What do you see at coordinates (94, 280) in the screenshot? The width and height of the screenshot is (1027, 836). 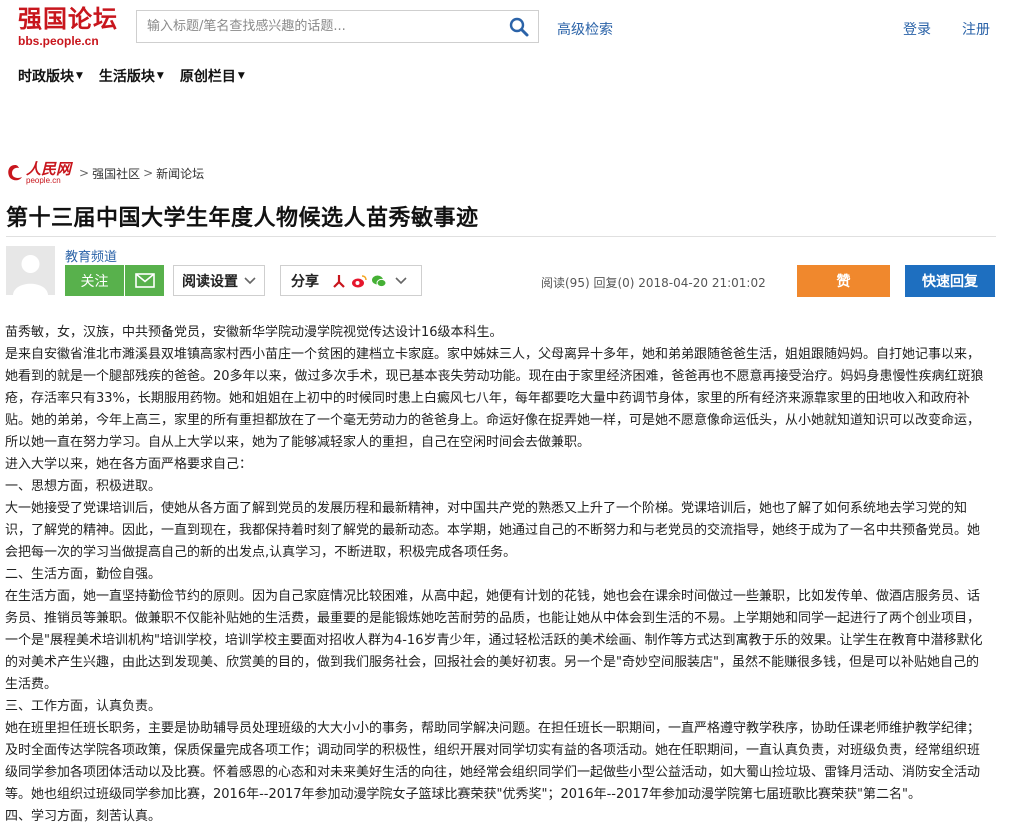 I see `follow-button: 关注` at bounding box center [94, 280].